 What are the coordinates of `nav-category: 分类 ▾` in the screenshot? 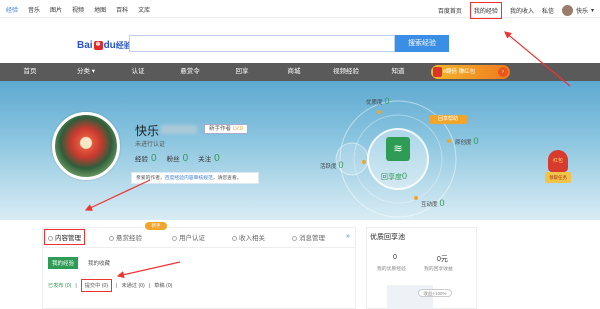 It's located at (86, 72).